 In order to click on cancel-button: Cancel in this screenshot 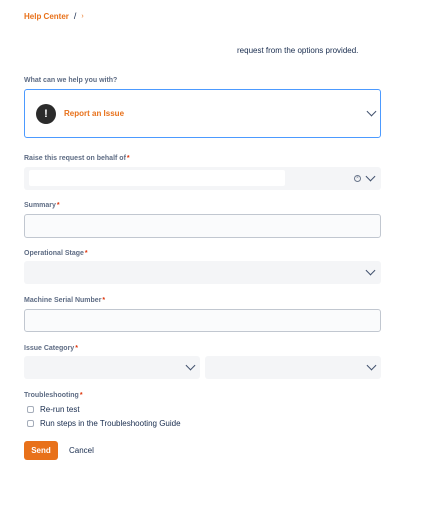, I will do `click(81, 450)`.